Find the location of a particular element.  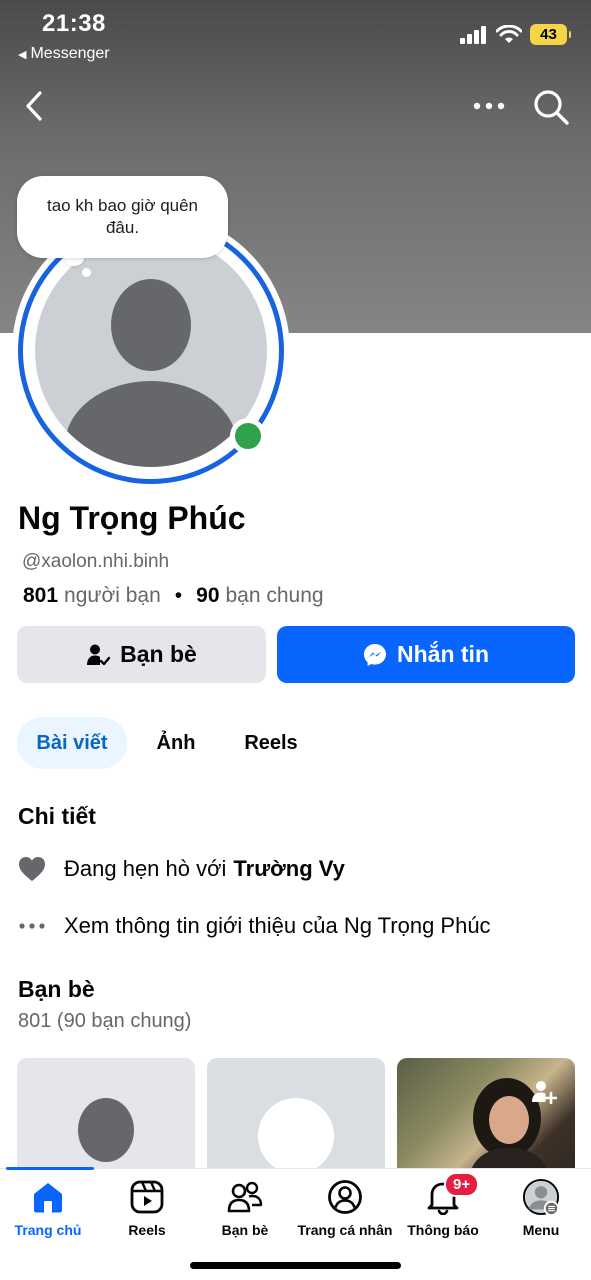

tab-photos: Ảnh is located at coordinates (176, 743).